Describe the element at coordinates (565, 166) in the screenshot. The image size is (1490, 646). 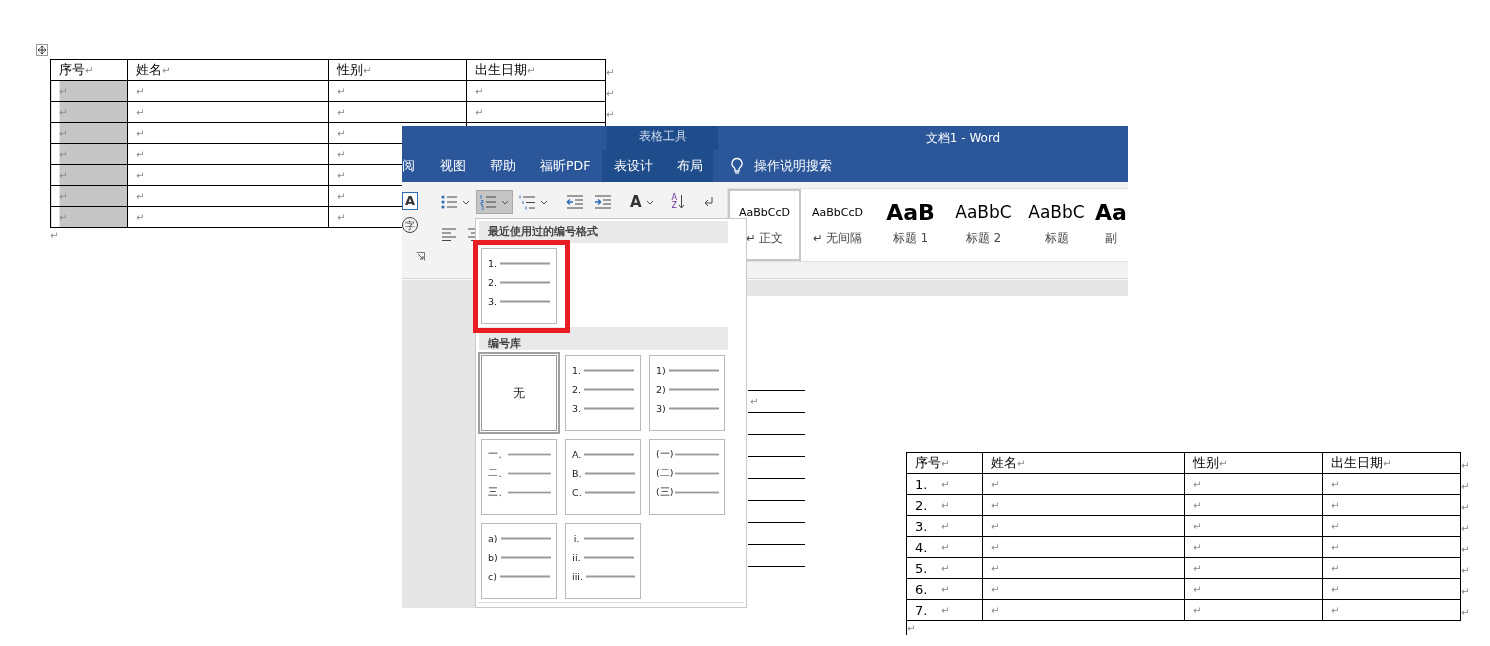
I see `ribbon-tab: 福昕PDF` at that location.